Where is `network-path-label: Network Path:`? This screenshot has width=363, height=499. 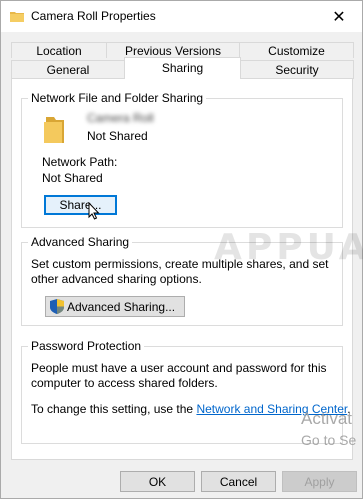 network-path-label: Network Path: is located at coordinates (80, 162).